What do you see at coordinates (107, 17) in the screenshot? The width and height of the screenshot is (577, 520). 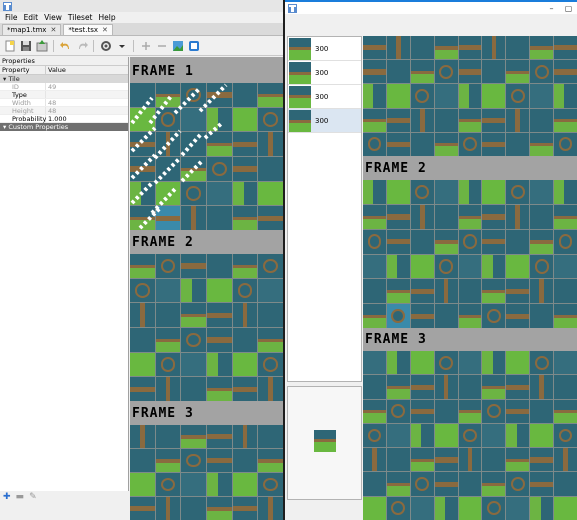 I see `menu-help: Help` at bounding box center [107, 17].